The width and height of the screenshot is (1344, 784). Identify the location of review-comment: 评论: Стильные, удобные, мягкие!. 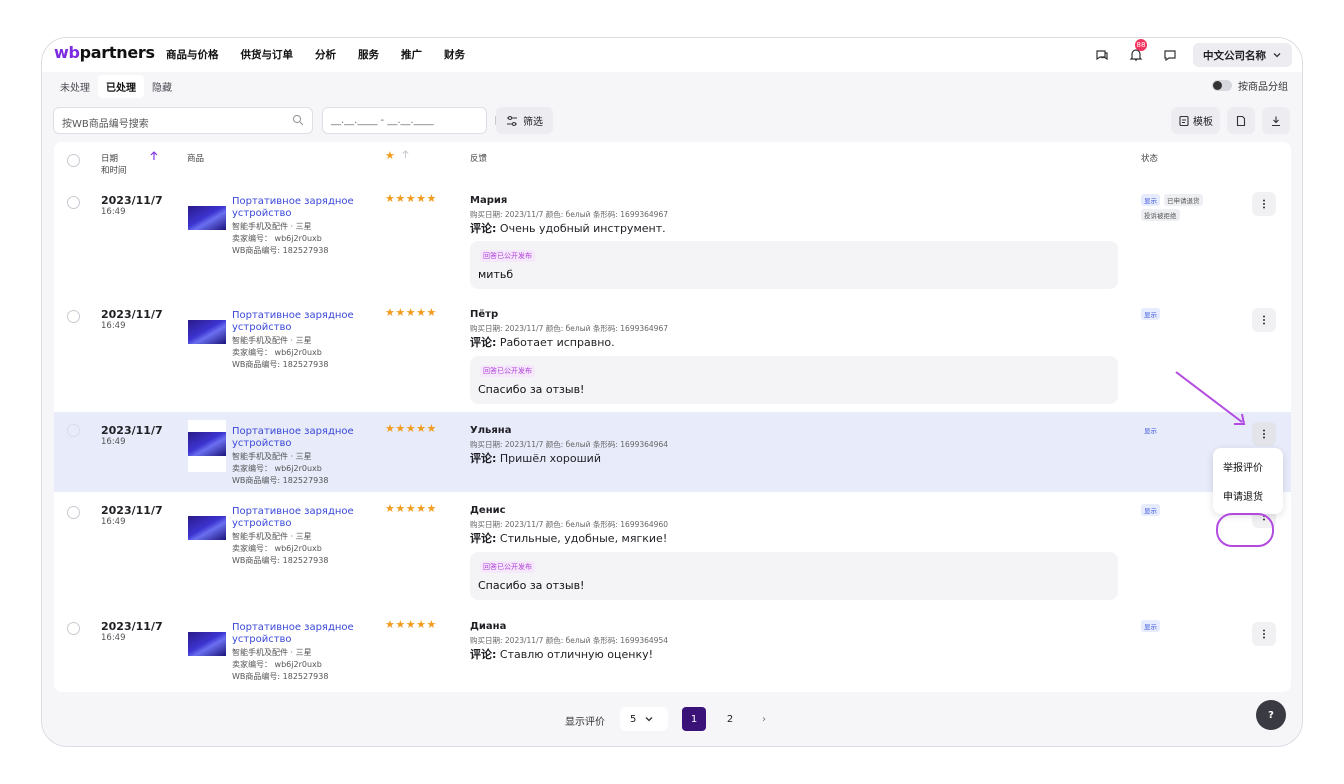
(569, 538).